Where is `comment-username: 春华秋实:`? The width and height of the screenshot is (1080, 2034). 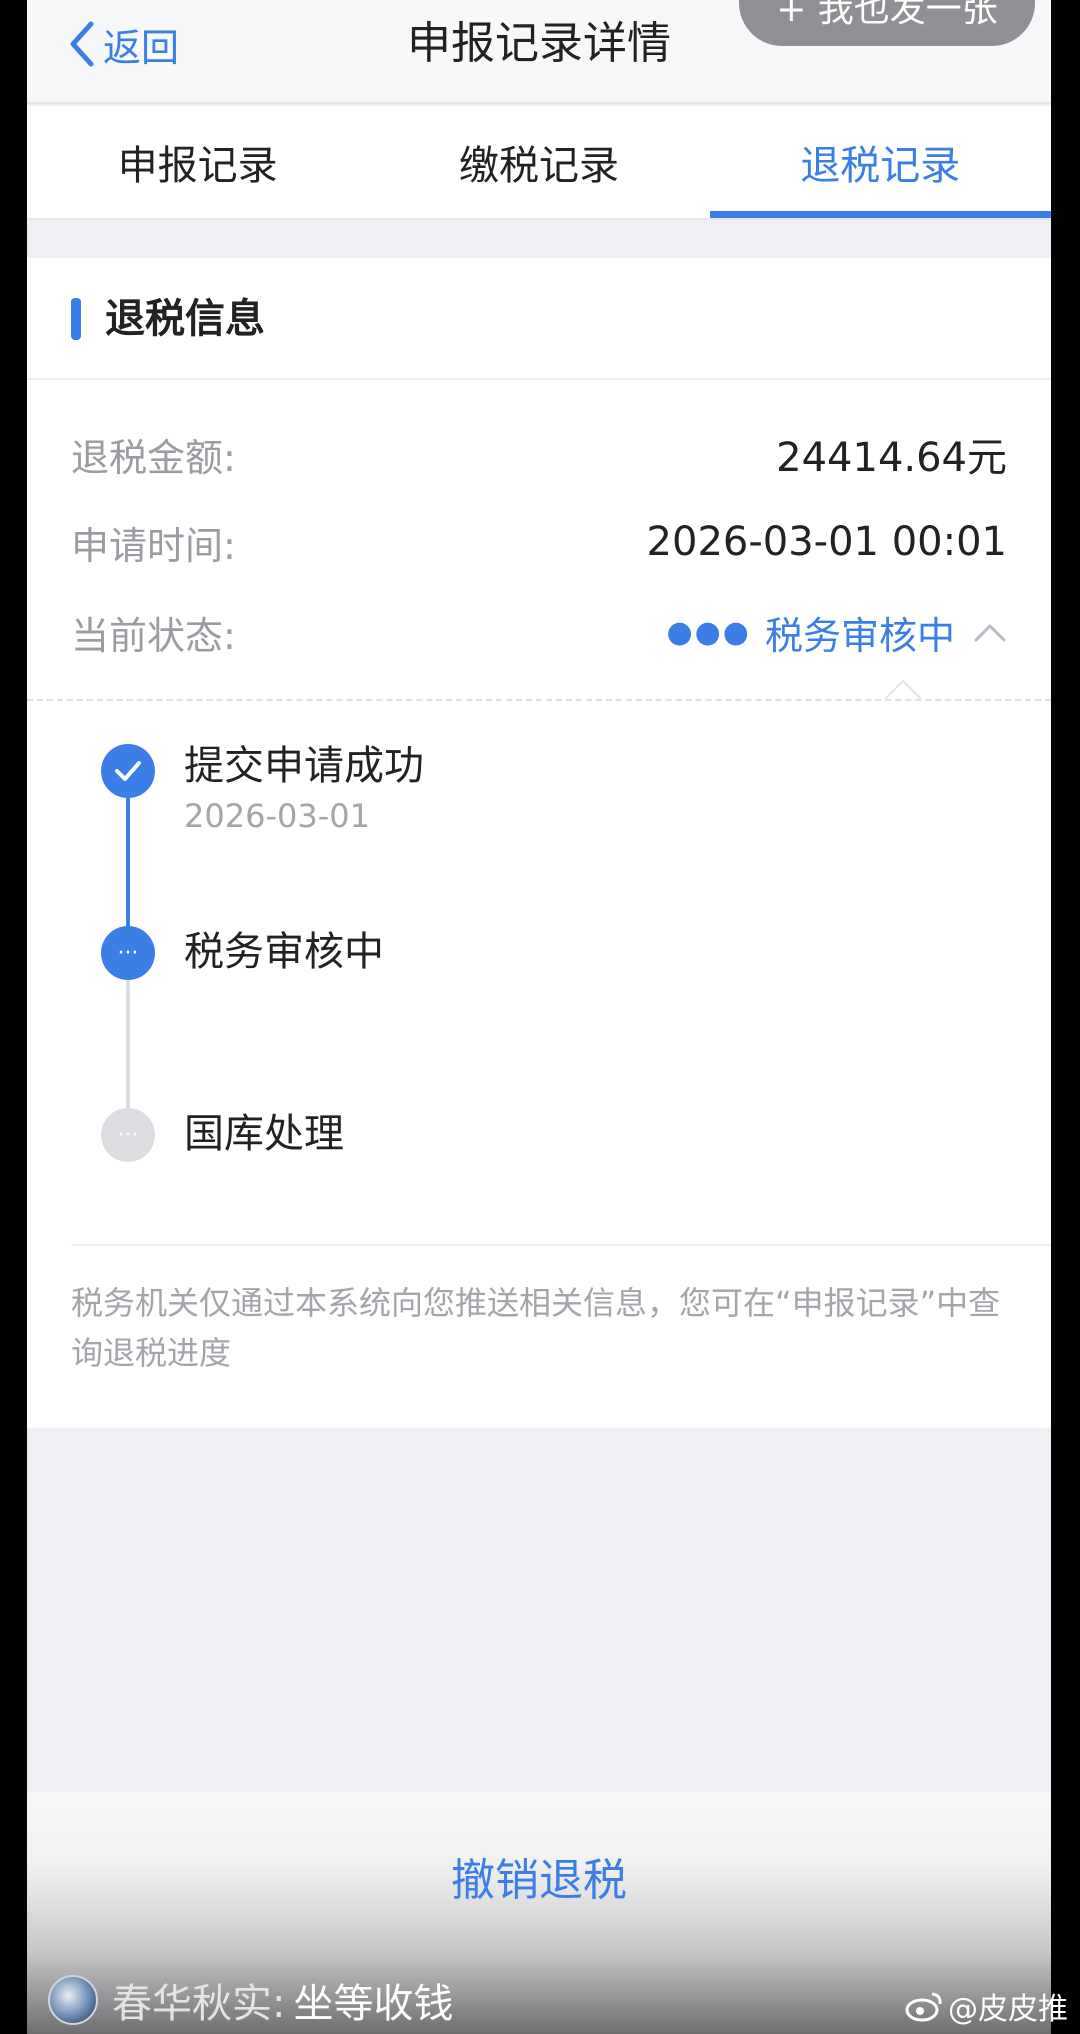
comment-username: 春华秋实: is located at coordinates (199, 2004).